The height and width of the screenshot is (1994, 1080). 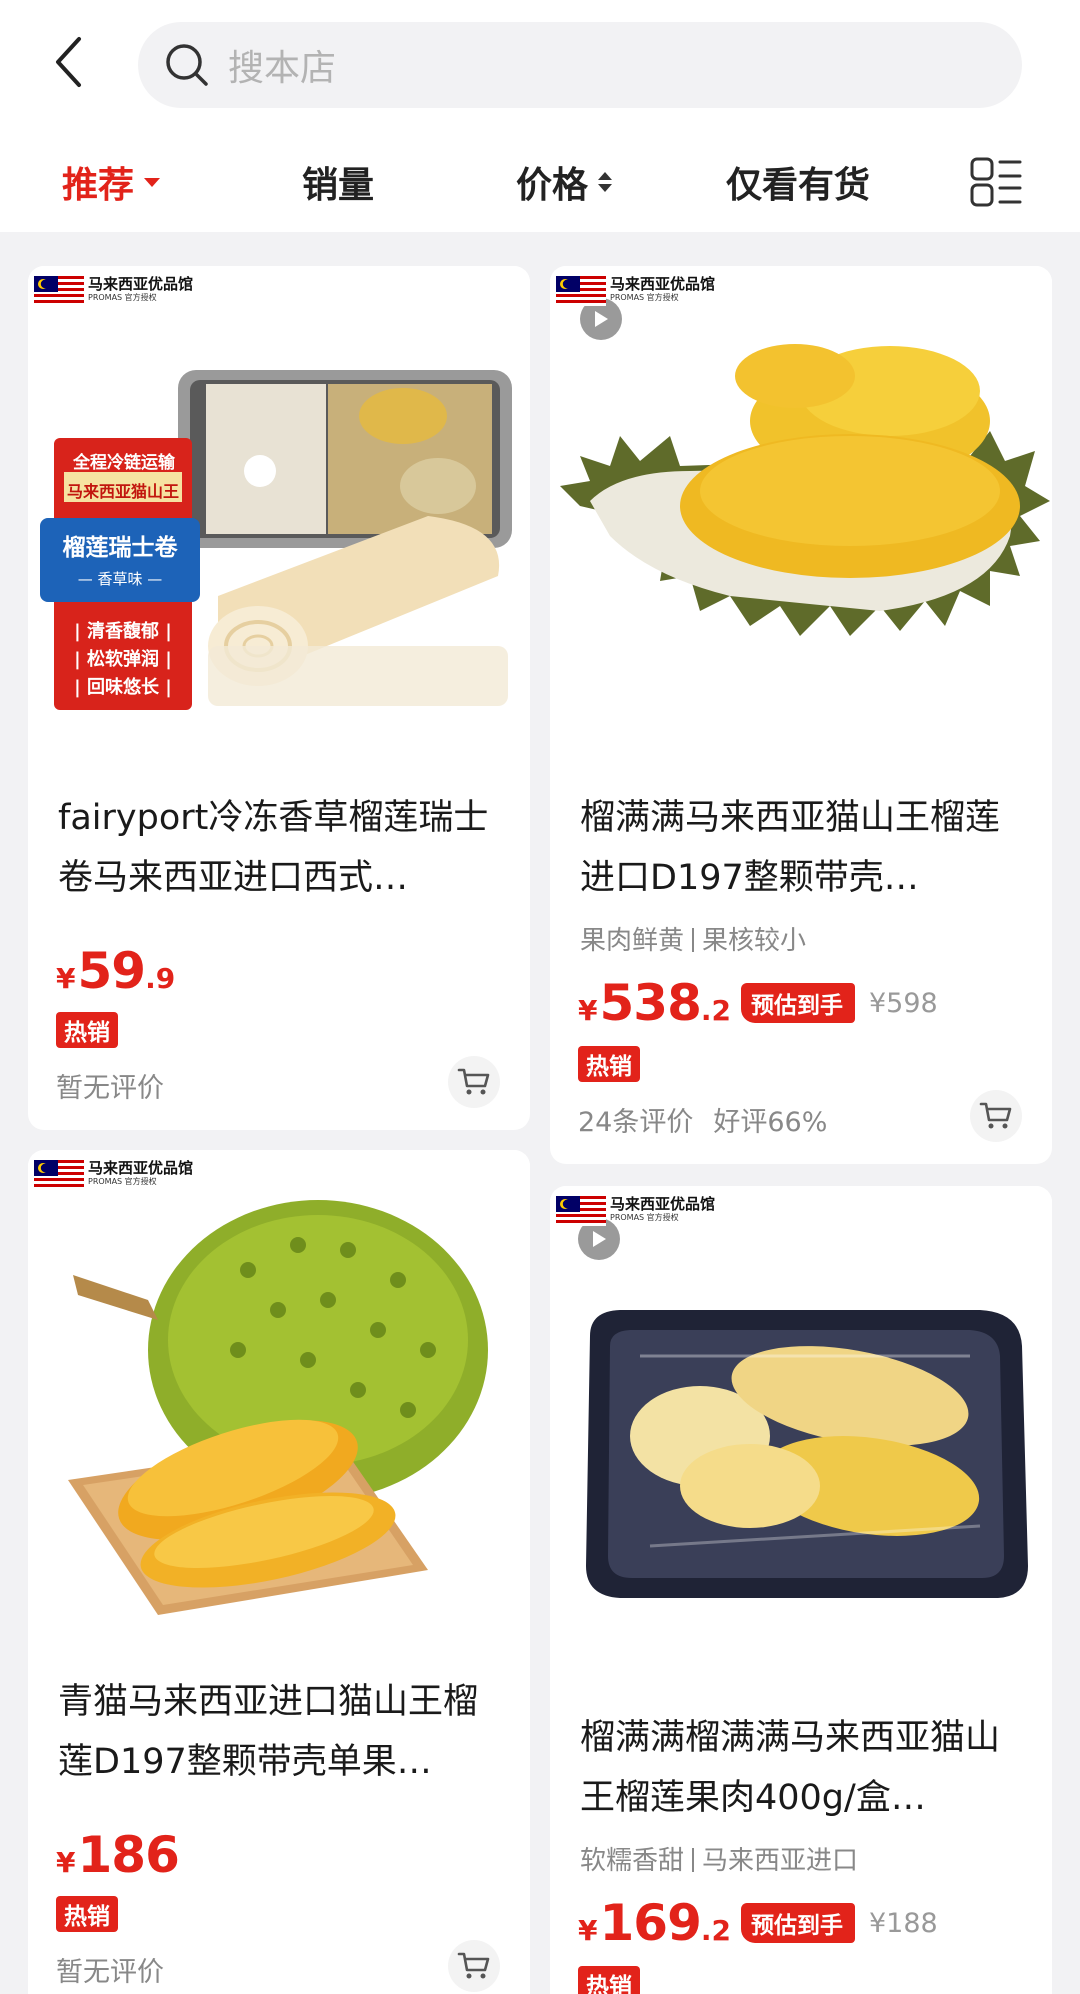 What do you see at coordinates (122, 491) in the screenshot?
I see `package-text: 马来西亚猫山王` at bounding box center [122, 491].